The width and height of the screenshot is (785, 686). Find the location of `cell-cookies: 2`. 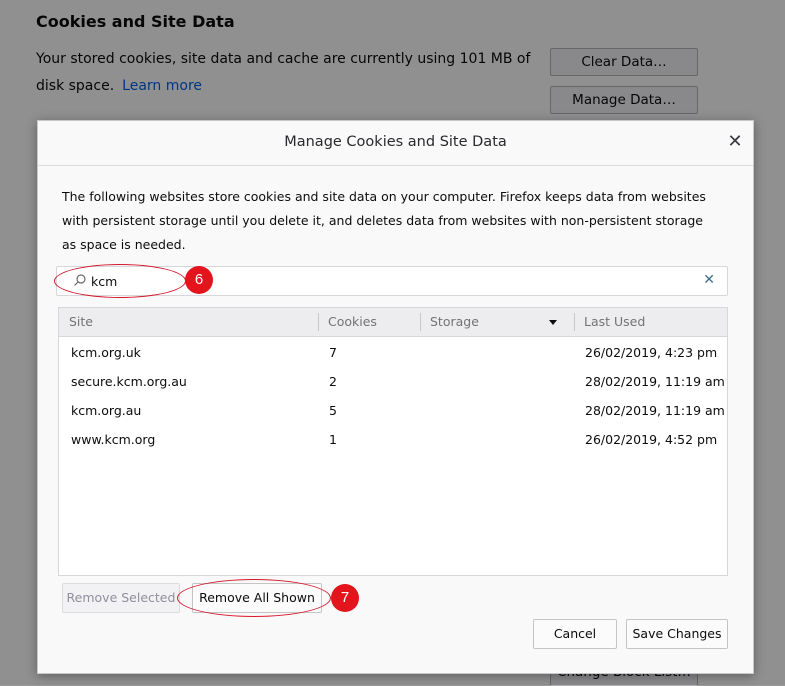

cell-cookies: 2 is located at coordinates (333, 381).